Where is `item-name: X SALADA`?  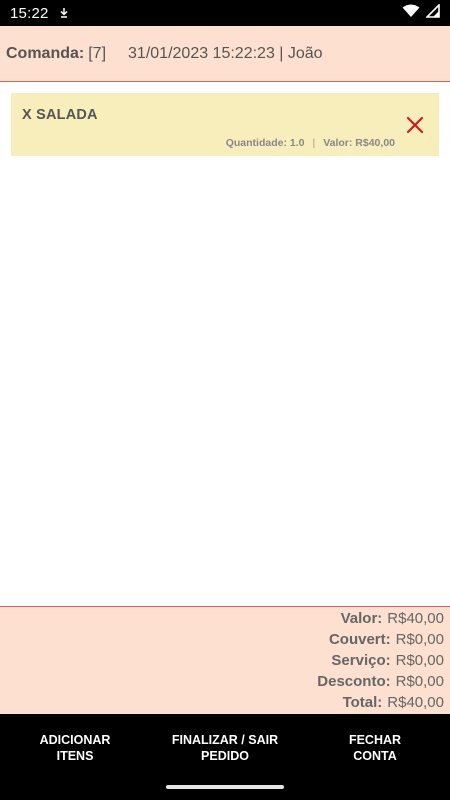 item-name: X SALADA is located at coordinates (60, 115).